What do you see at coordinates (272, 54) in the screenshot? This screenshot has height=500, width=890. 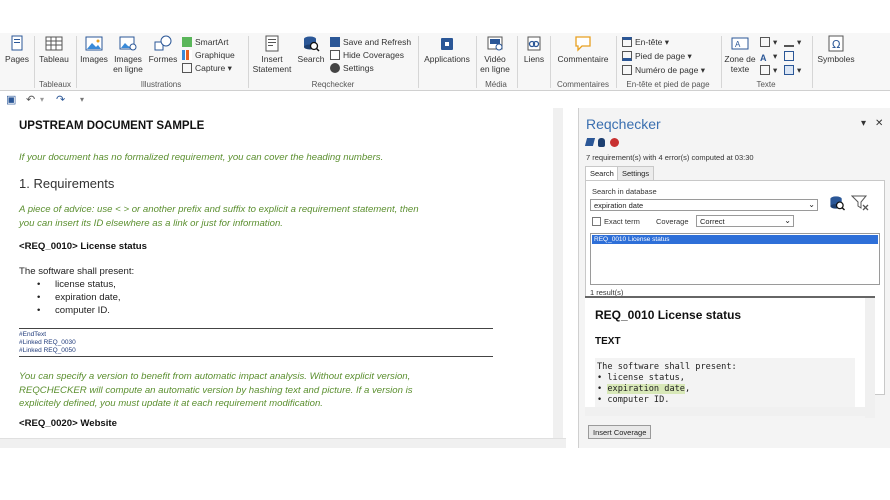 I see `insert-statement-button: Insert Statement` at bounding box center [272, 54].